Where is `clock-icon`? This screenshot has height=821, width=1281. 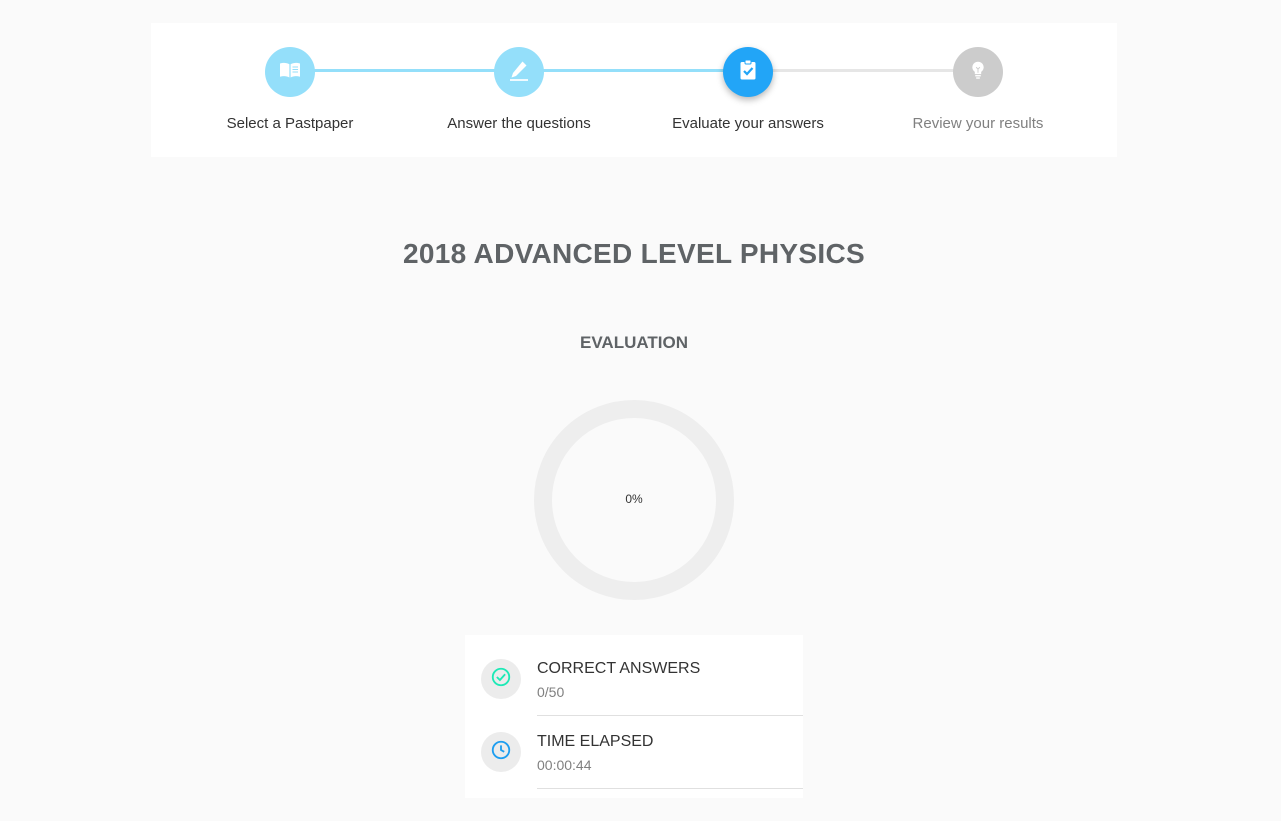
clock-icon is located at coordinates (501, 752).